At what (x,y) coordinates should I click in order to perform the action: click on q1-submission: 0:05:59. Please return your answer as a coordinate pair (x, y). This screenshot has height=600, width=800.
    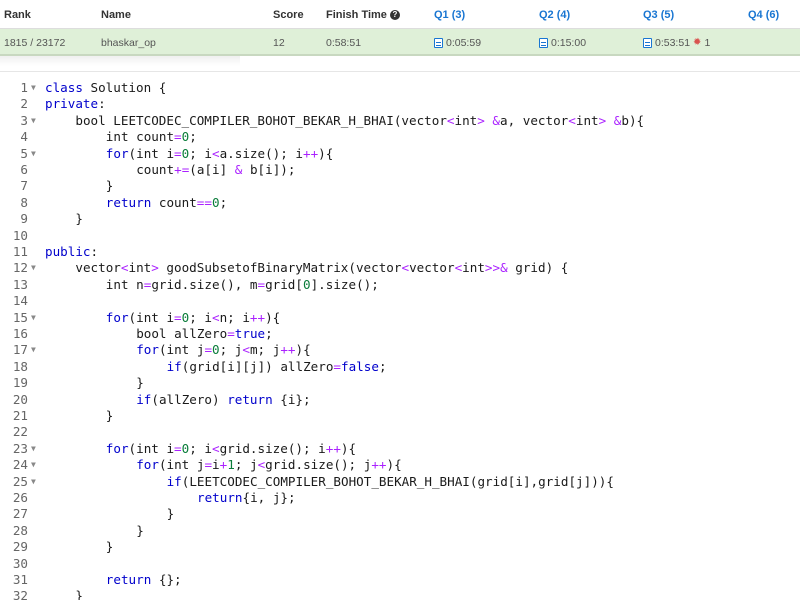
    Looking at the image, I should click on (457, 42).